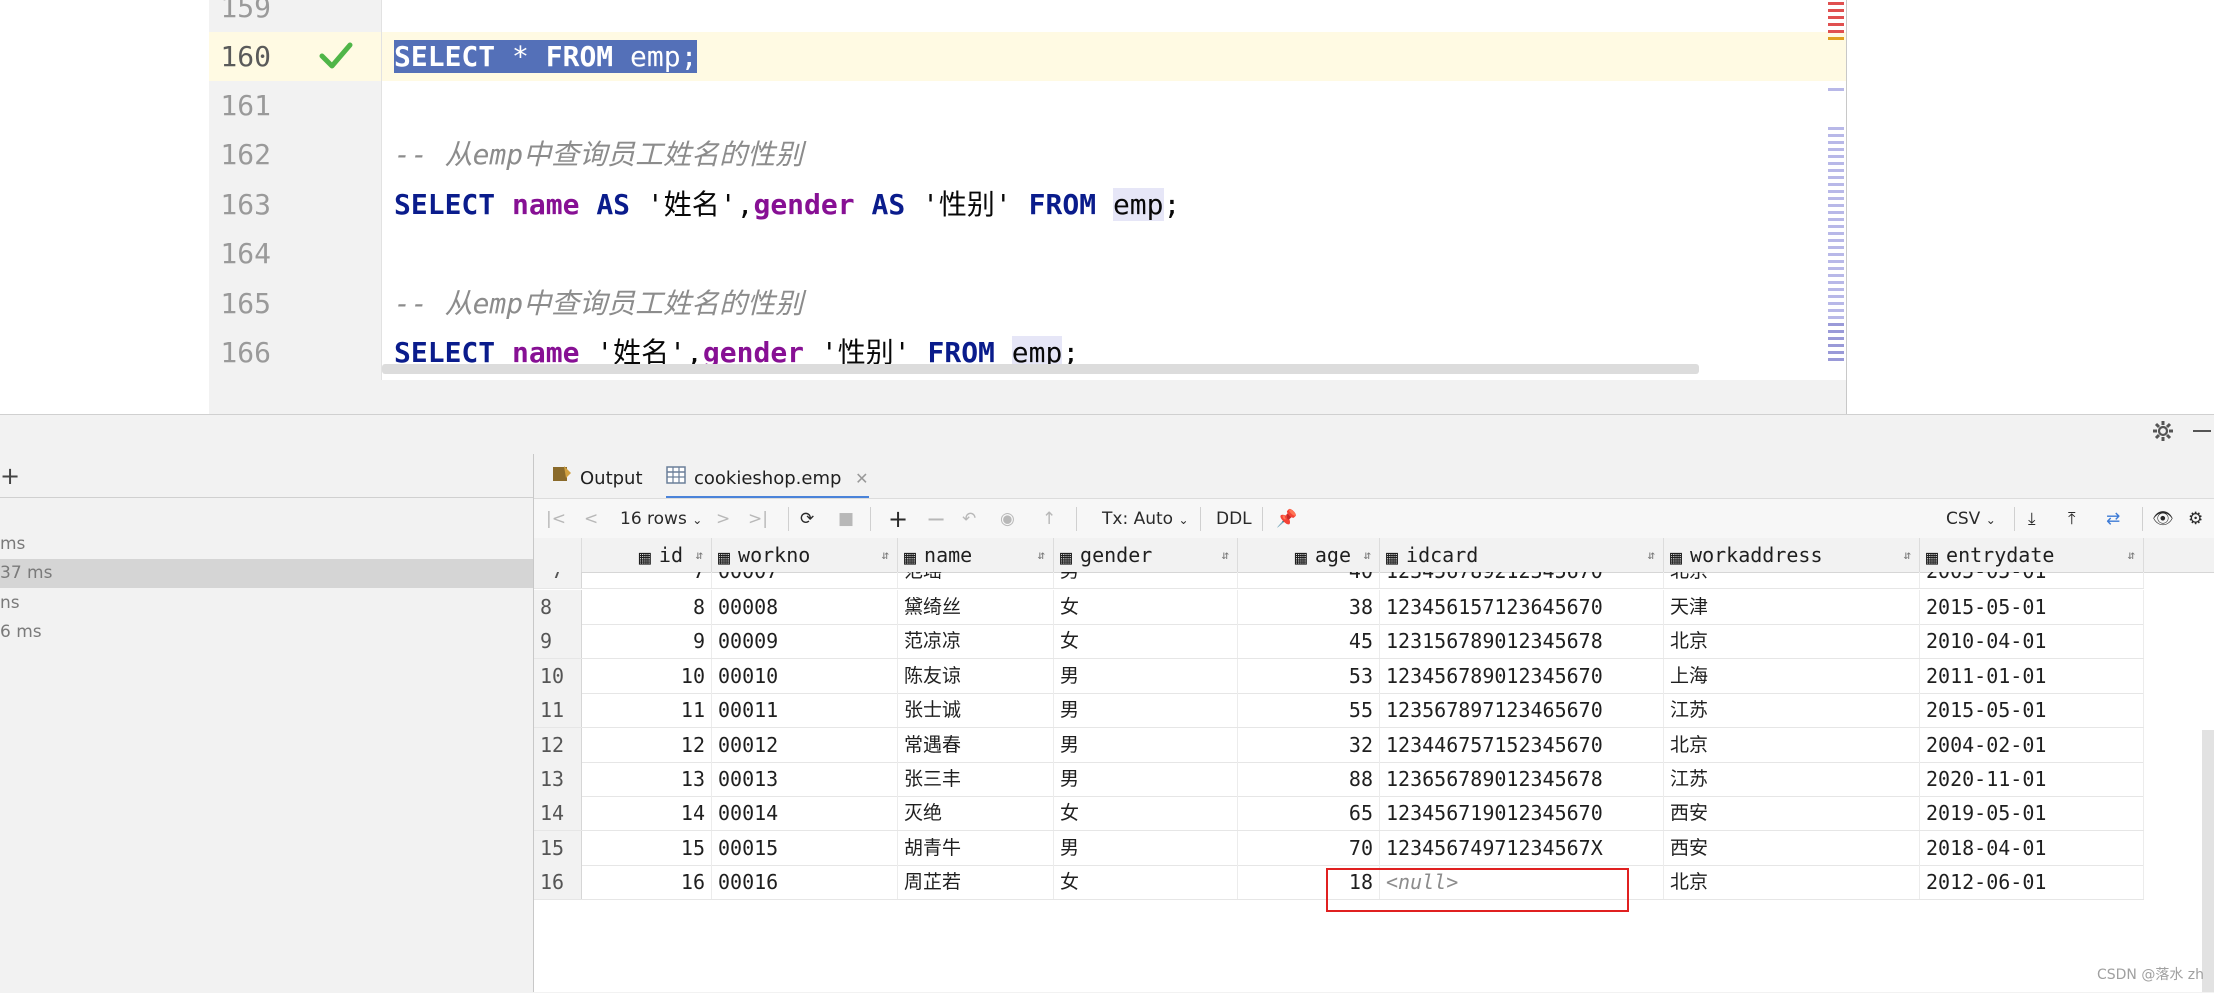 This screenshot has width=2214, height=993. Describe the element at coordinates (2201, 434) in the screenshot. I see `minimize-icon` at that location.